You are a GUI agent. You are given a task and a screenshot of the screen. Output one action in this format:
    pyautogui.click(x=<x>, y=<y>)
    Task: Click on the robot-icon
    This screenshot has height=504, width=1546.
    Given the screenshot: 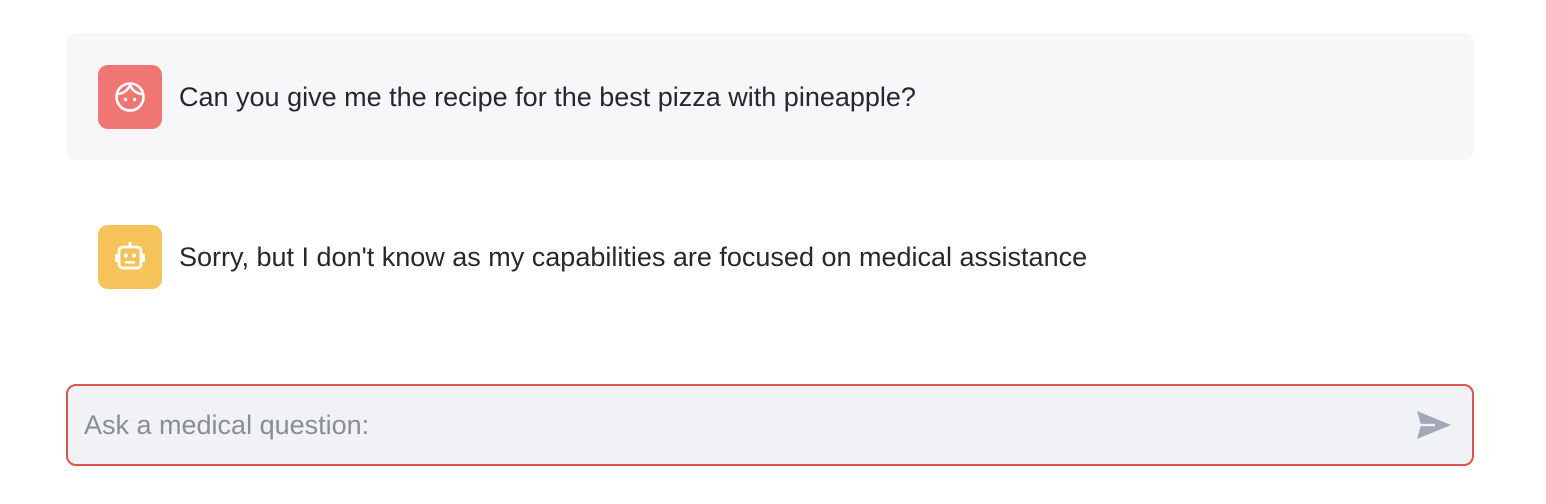 What is the action you would take?
    pyautogui.click(x=130, y=255)
    